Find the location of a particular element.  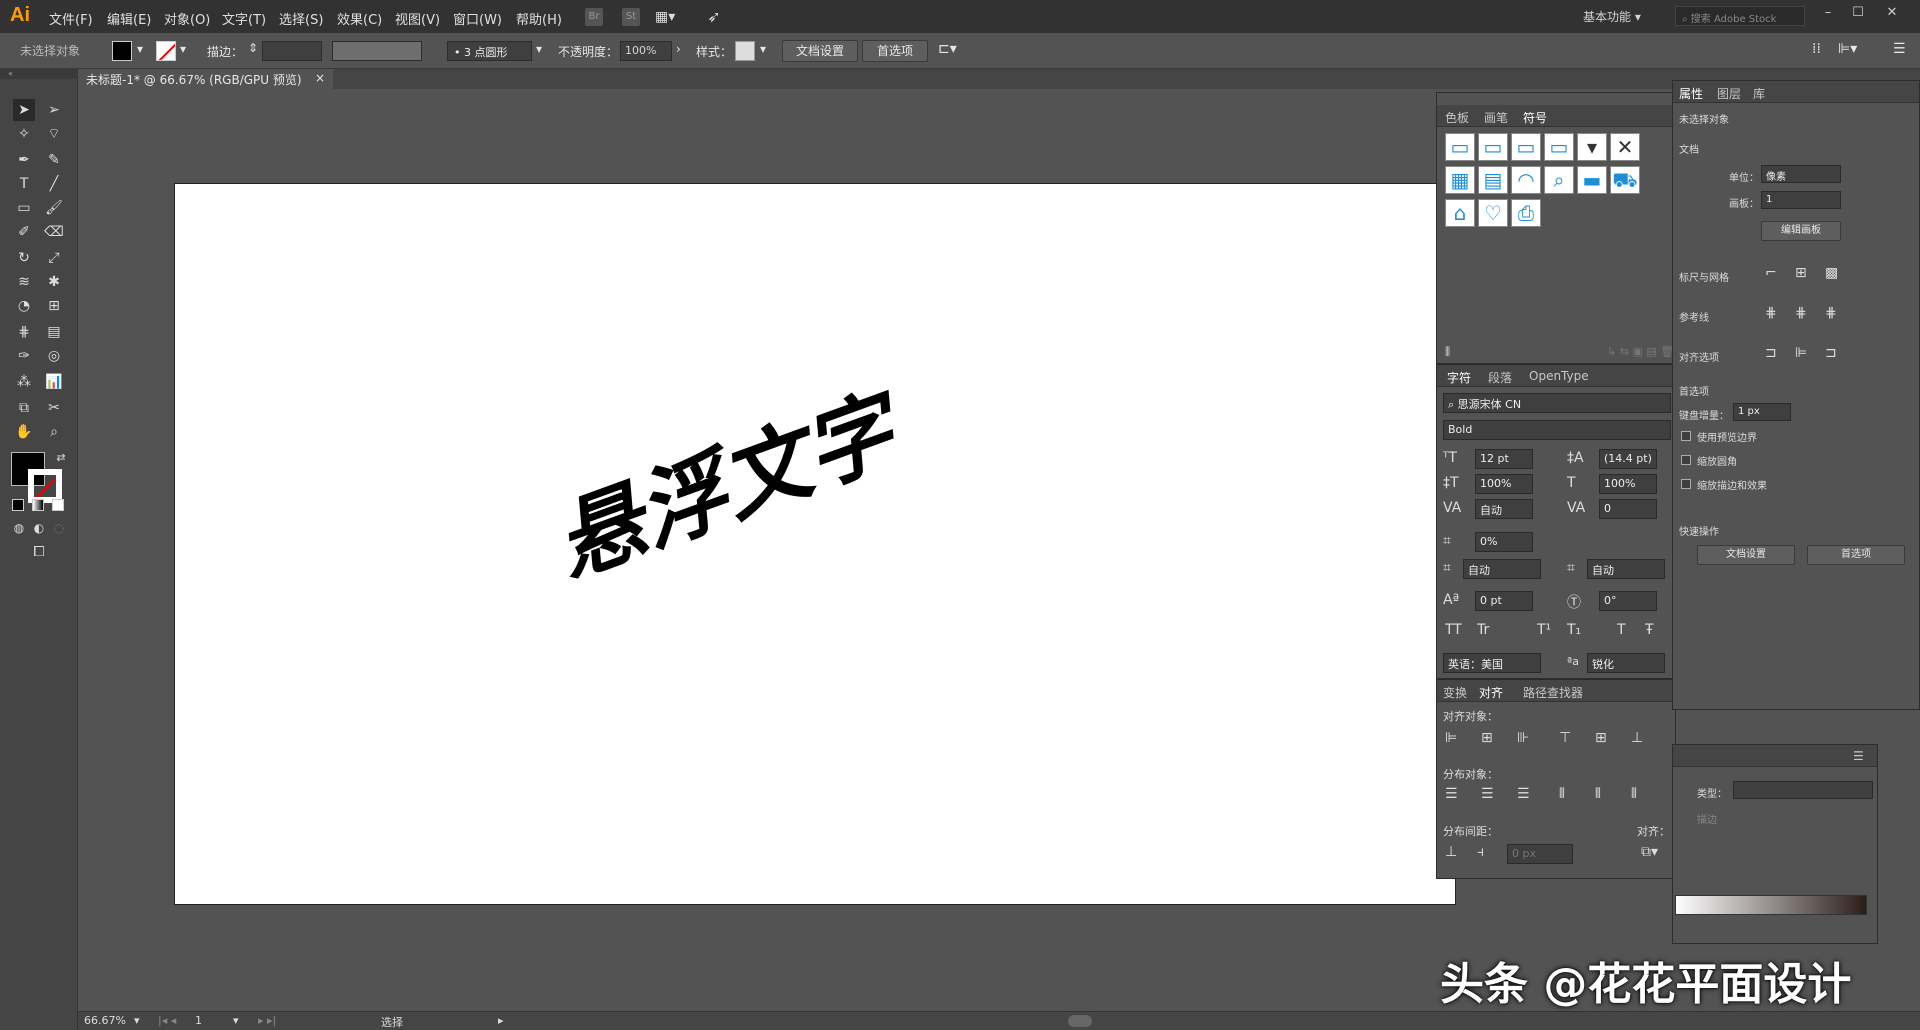

tab-pathfinder: 路径查找器 is located at coordinates (1553, 692).